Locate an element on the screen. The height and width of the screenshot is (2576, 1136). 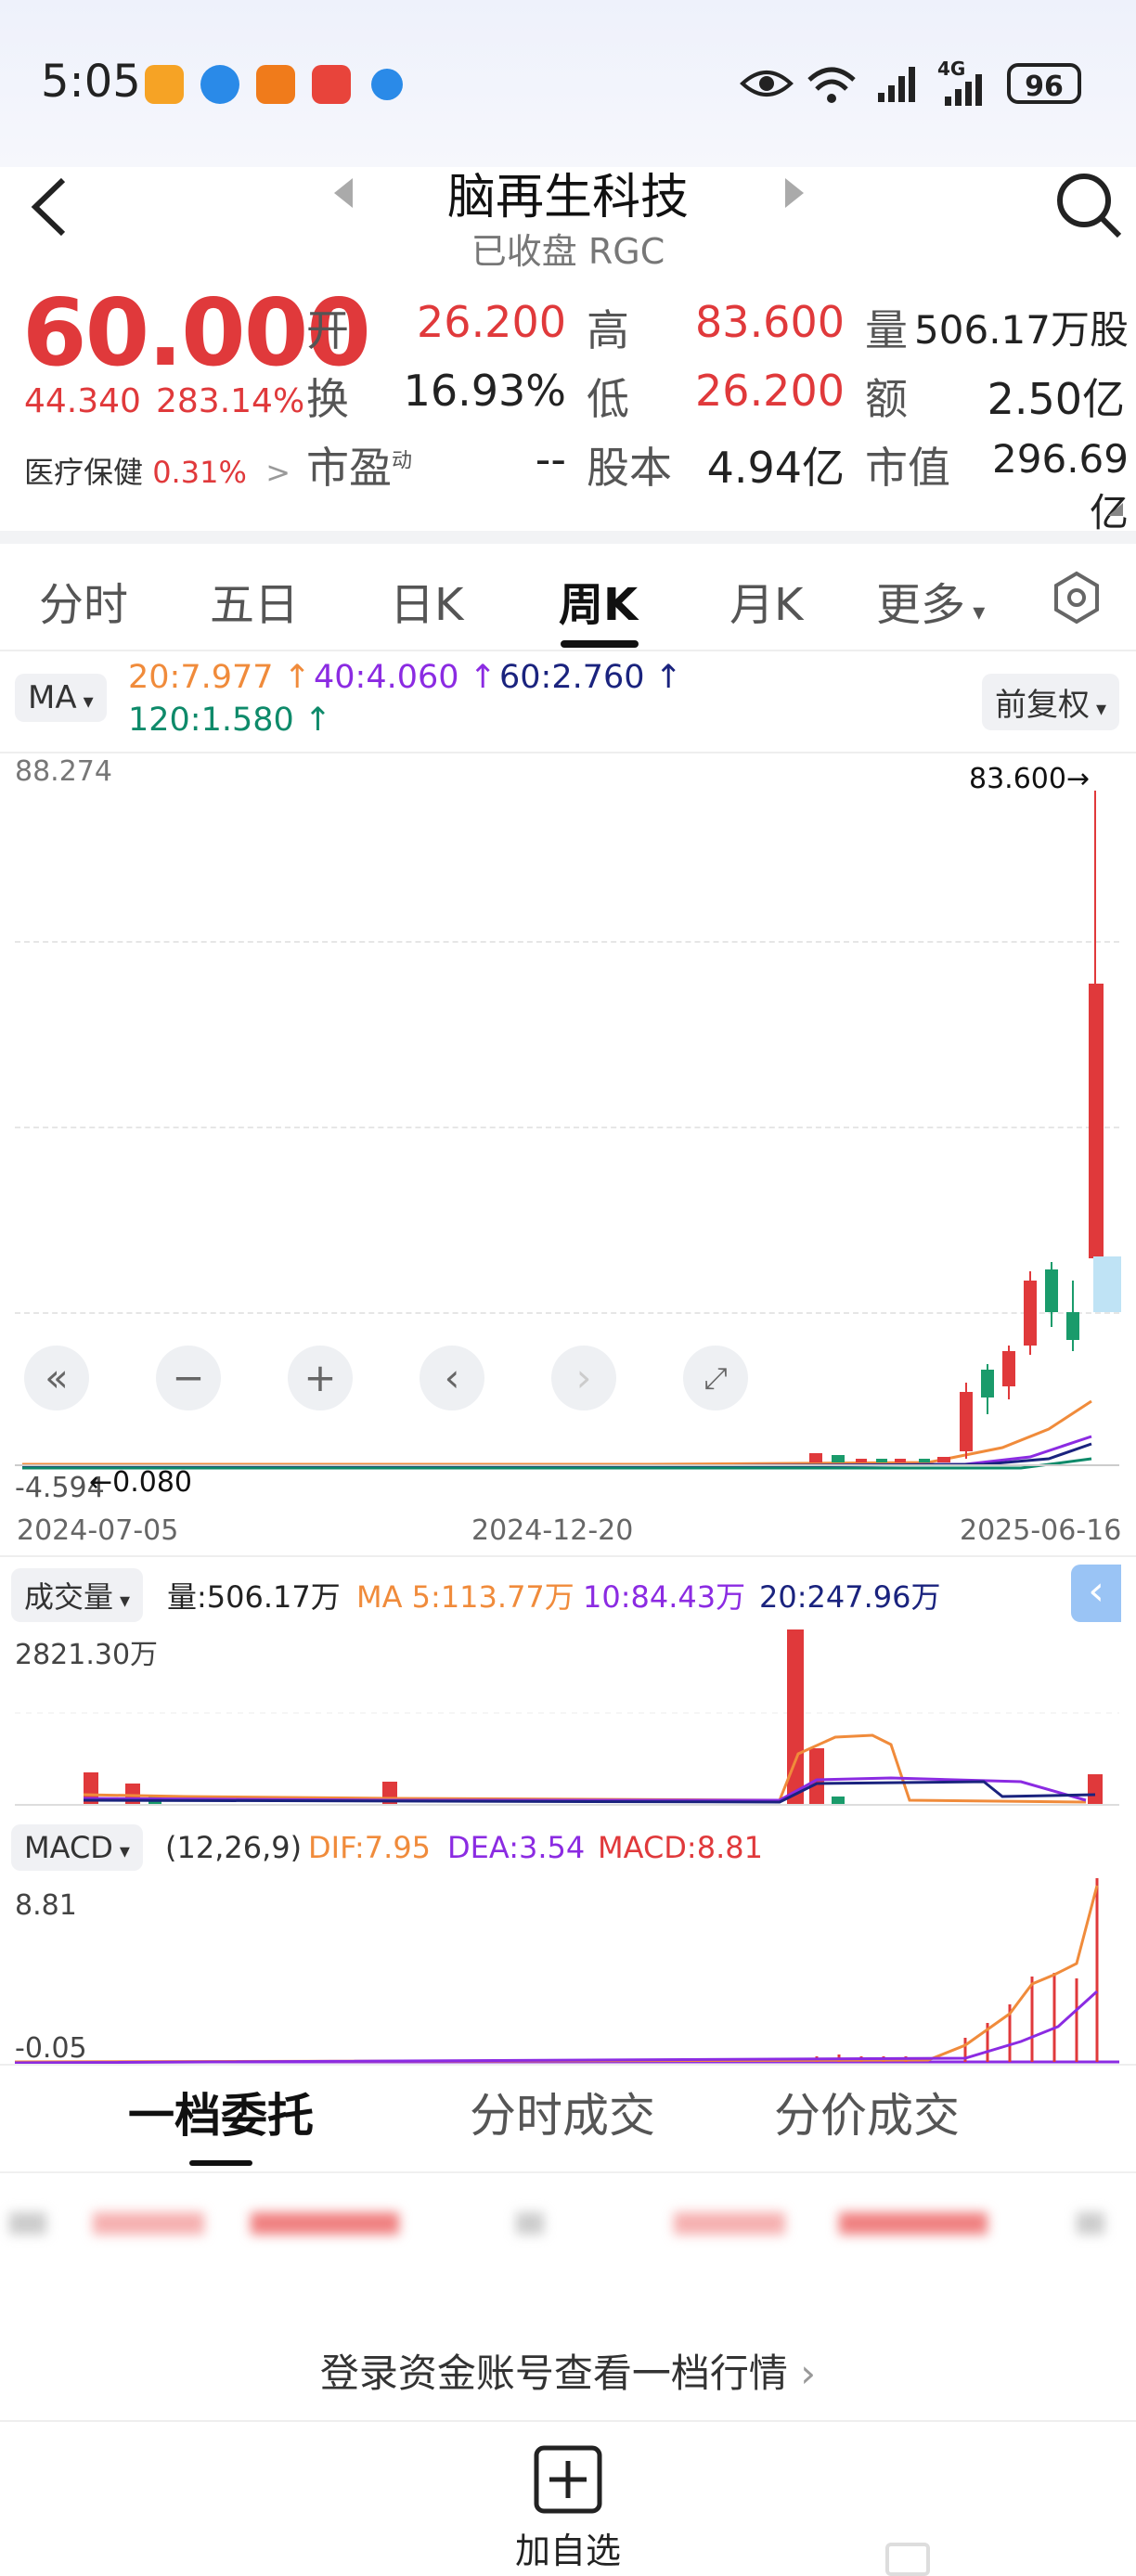
tab-level1-orders: 一档委托 is located at coordinates (221, 2112).